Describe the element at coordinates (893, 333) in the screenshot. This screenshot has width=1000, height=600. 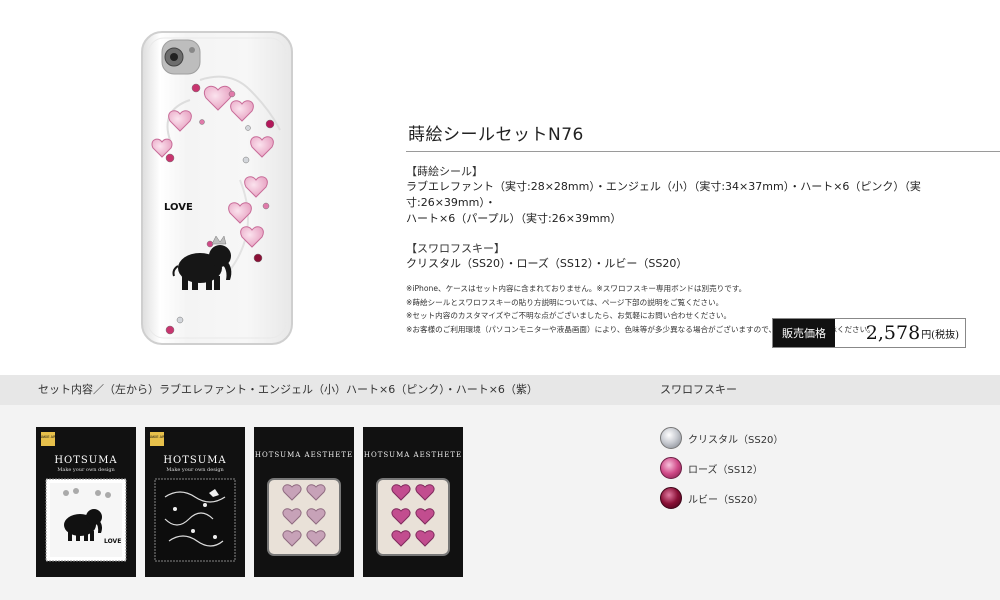
I see `price-value: 2,578` at that location.